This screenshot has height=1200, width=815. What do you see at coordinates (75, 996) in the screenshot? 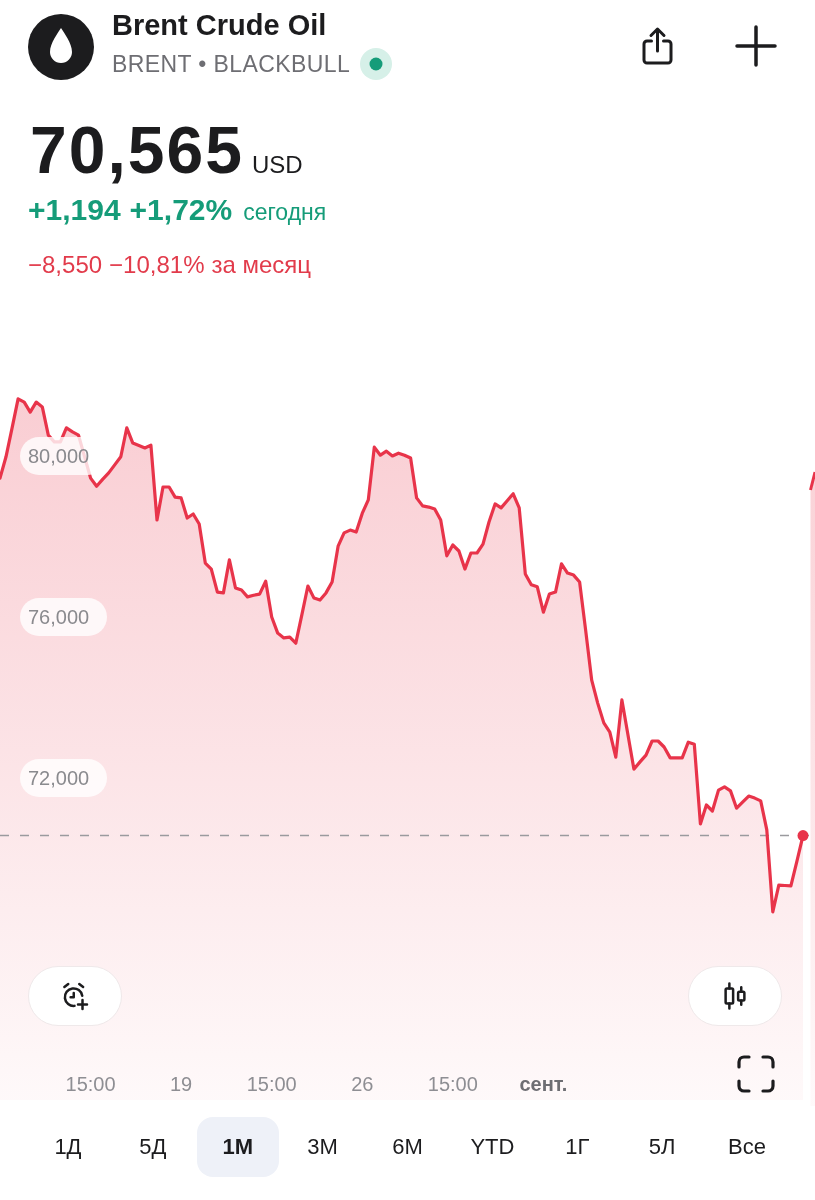
I see `alarm-plus-icon` at bounding box center [75, 996].